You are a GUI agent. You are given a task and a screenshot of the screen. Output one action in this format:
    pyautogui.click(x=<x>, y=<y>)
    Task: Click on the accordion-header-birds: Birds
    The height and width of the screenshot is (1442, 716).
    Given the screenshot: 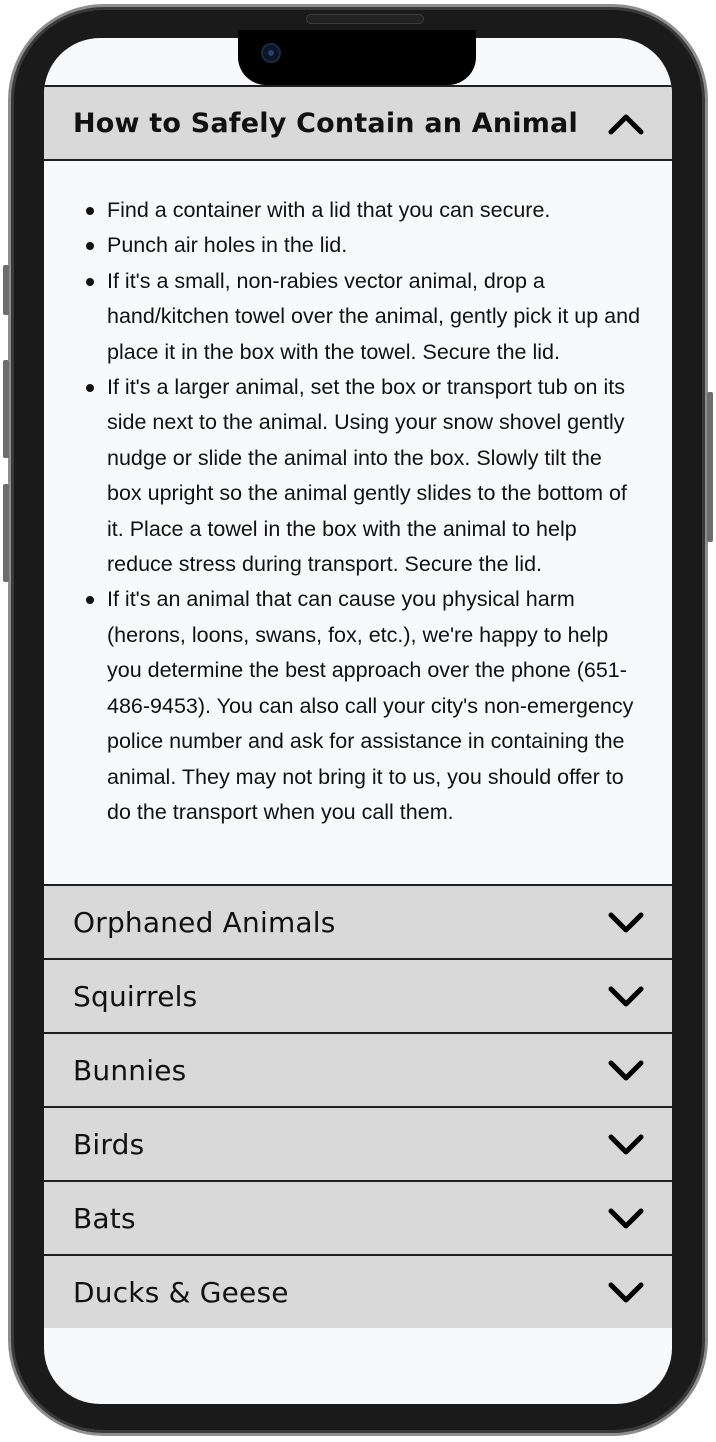 What is the action you would take?
    pyautogui.click(x=358, y=1143)
    